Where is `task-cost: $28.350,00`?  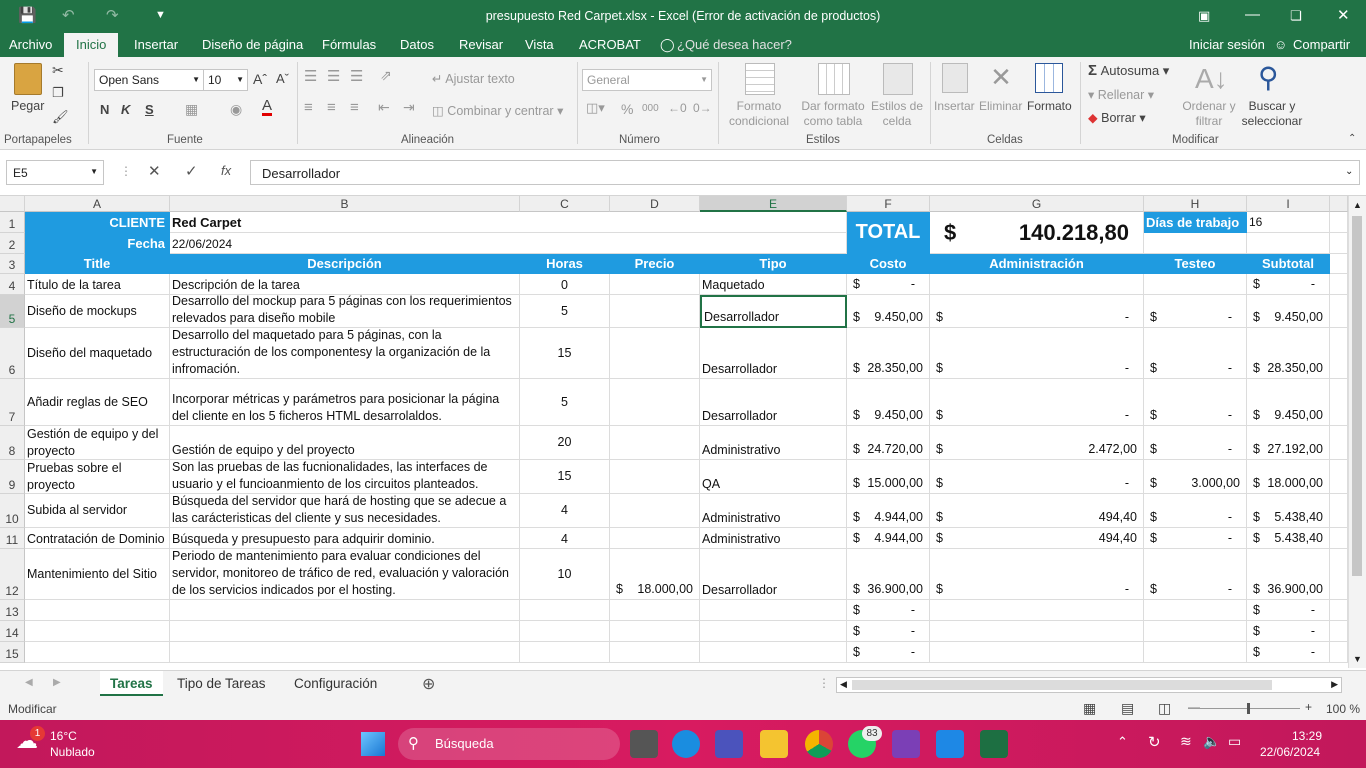
task-cost: $28.350,00 is located at coordinates (888, 353).